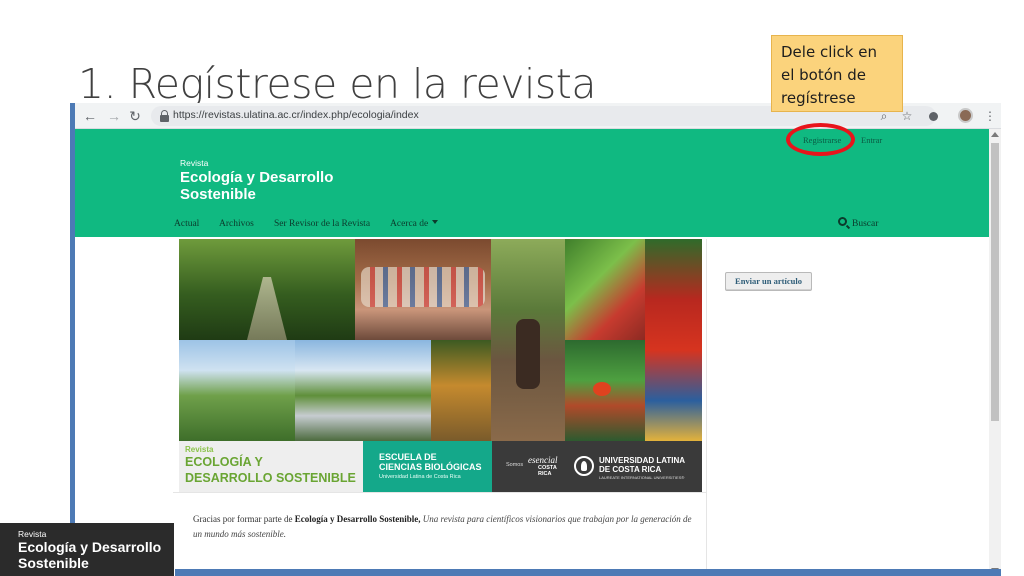 The image size is (1024, 576). Describe the element at coordinates (588, 572) in the screenshot. I see `slide-footer-bar` at that location.